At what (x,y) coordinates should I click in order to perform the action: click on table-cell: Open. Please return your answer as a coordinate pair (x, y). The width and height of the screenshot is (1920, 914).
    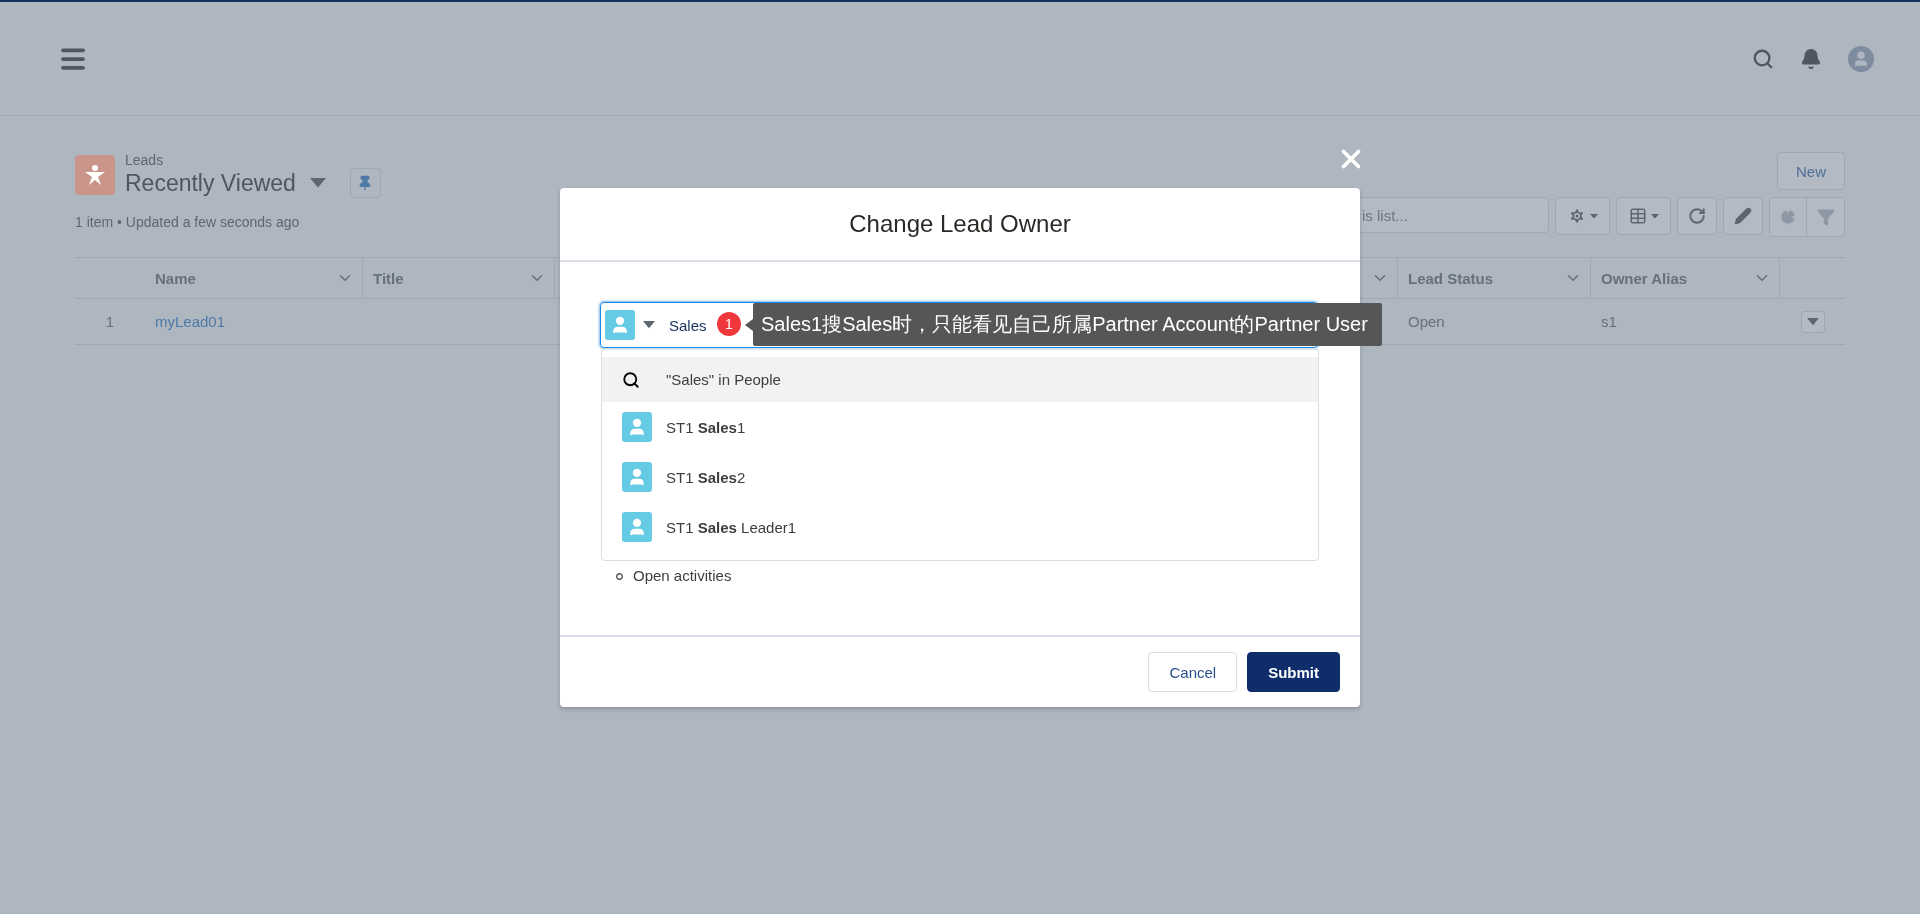
    Looking at the image, I should click on (1426, 321).